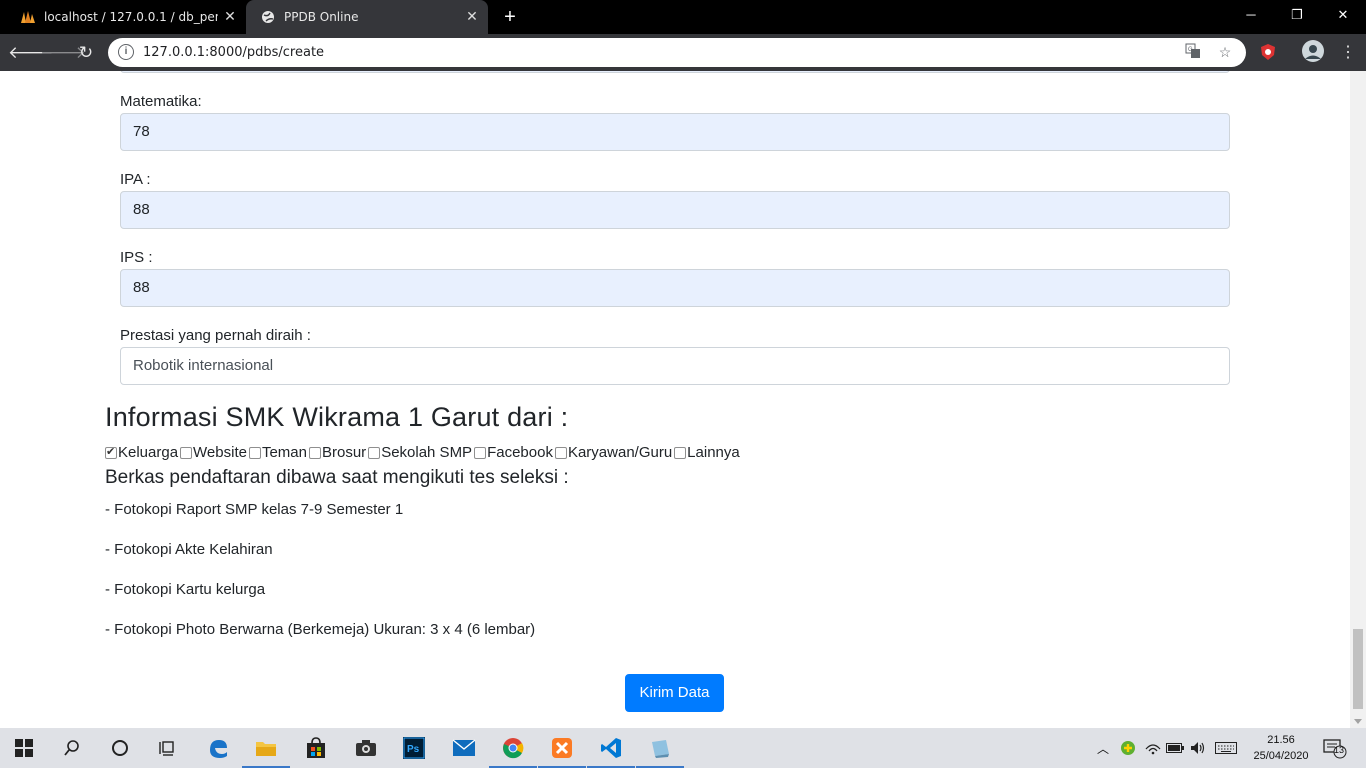  What do you see at coordinates (321, 17) in the screenshot?
I see `tab-title: PPDB Online` at bounding box center [321, 17].